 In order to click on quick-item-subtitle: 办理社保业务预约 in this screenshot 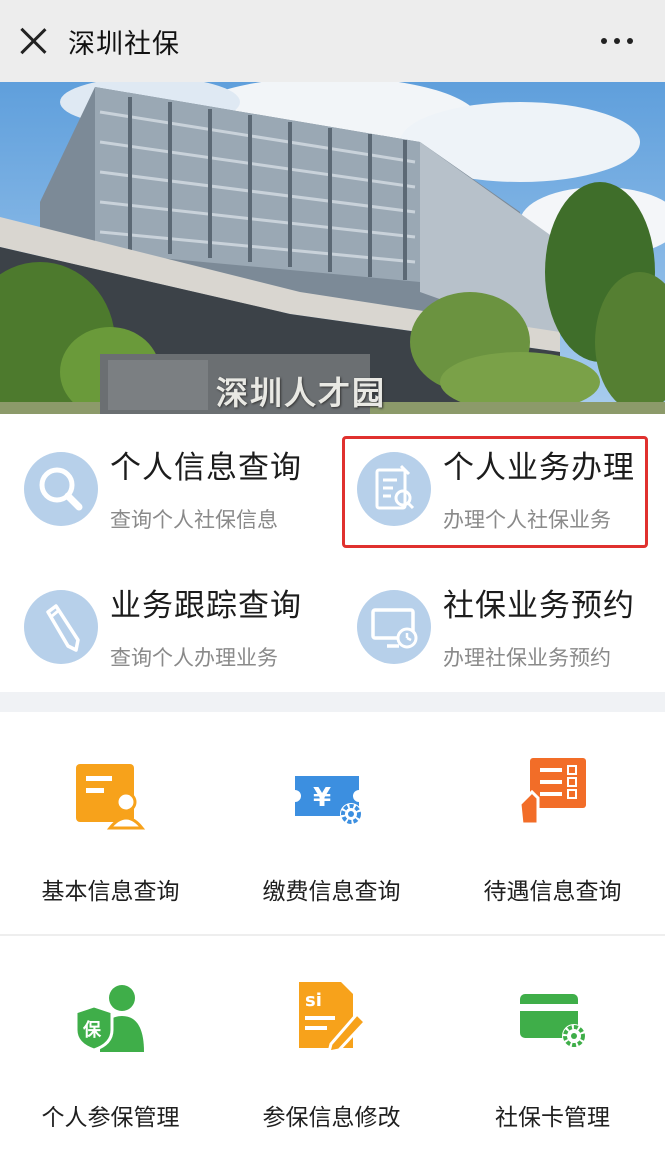, I will do `click(527, 658)`.